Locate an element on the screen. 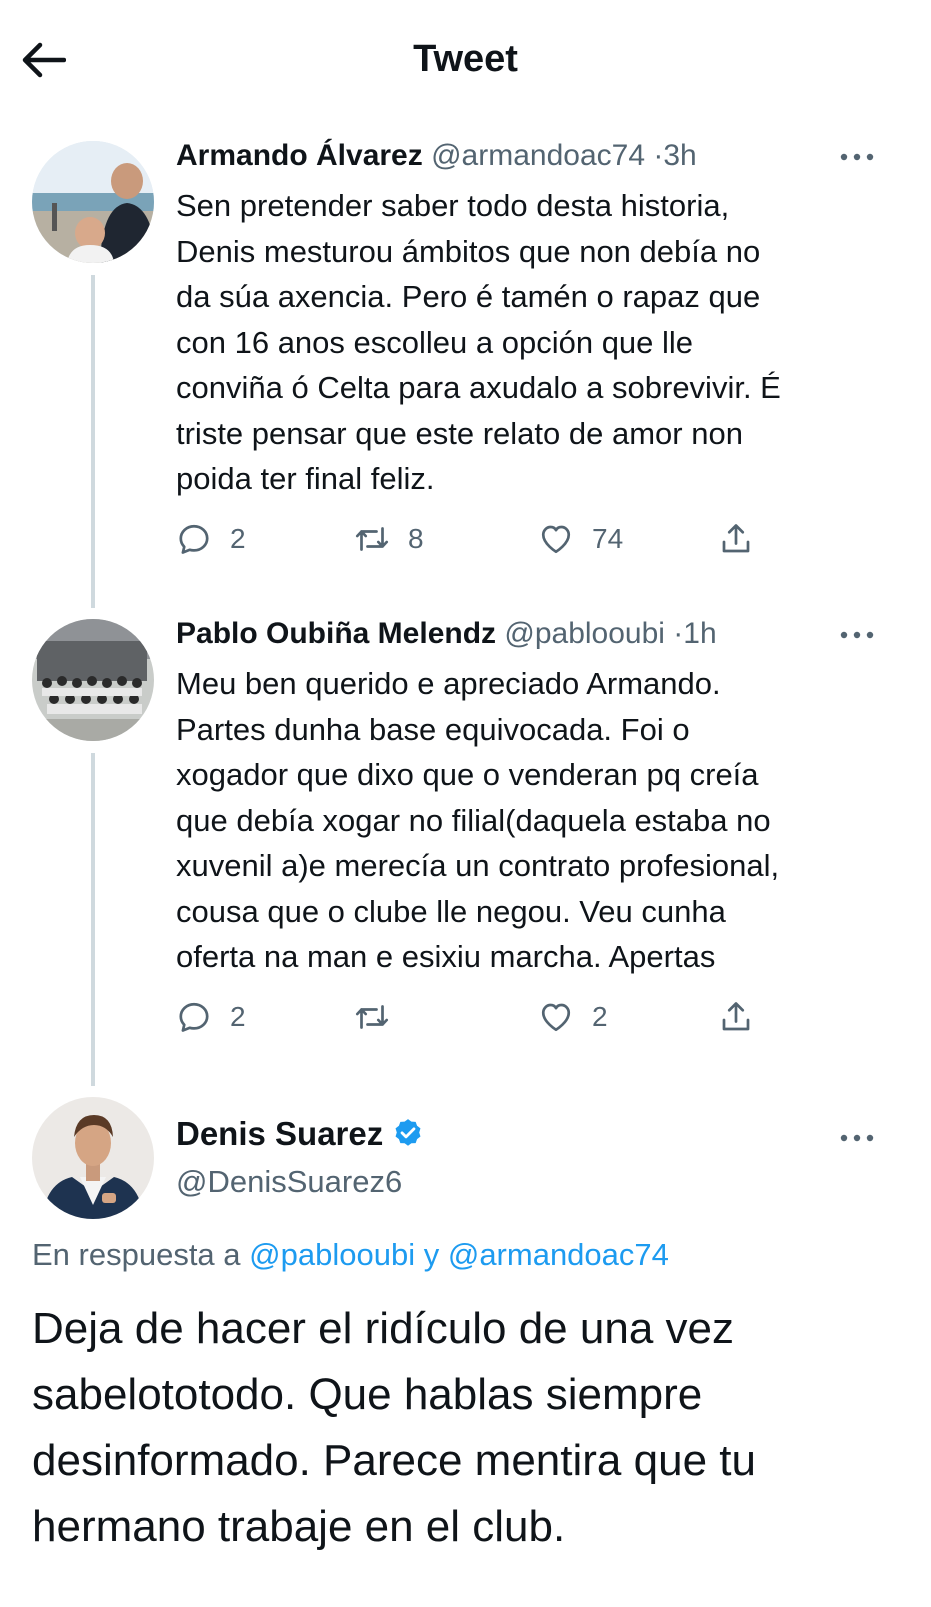 This screenshot has height=1607, width=931. reply-prefix: En respuesta a is located at coordinates (136, 1254).